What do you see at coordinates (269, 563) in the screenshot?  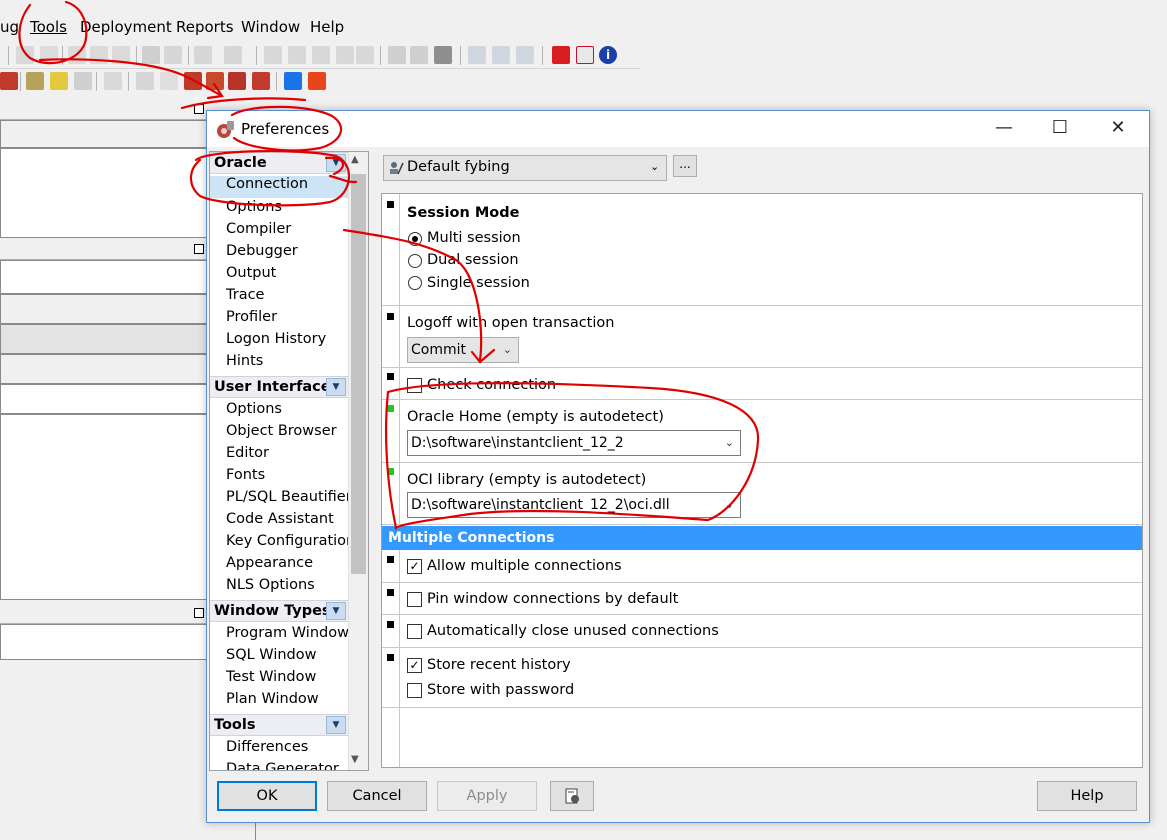 I see `tree-item-appearance: Appearance` at bounding box center [269, 563].